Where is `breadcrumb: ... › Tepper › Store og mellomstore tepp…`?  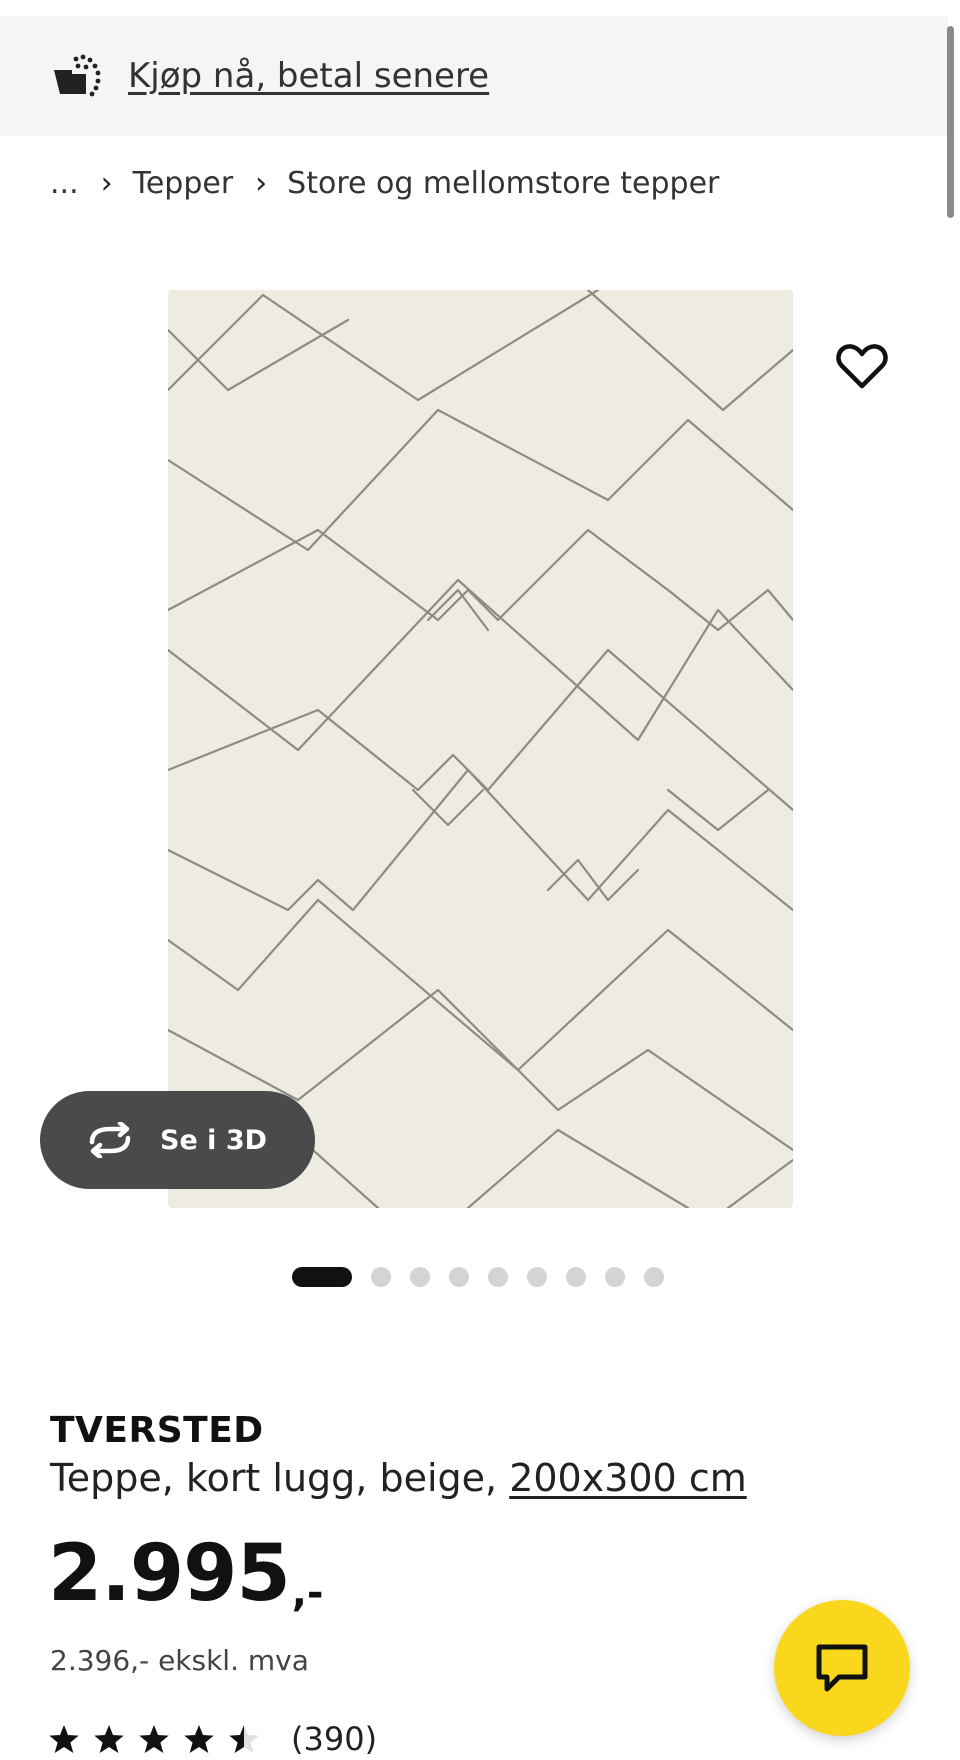
breadcrumb: ... › Tepper › Store og mellomstore tepp… is located at coordinates (384, 183).